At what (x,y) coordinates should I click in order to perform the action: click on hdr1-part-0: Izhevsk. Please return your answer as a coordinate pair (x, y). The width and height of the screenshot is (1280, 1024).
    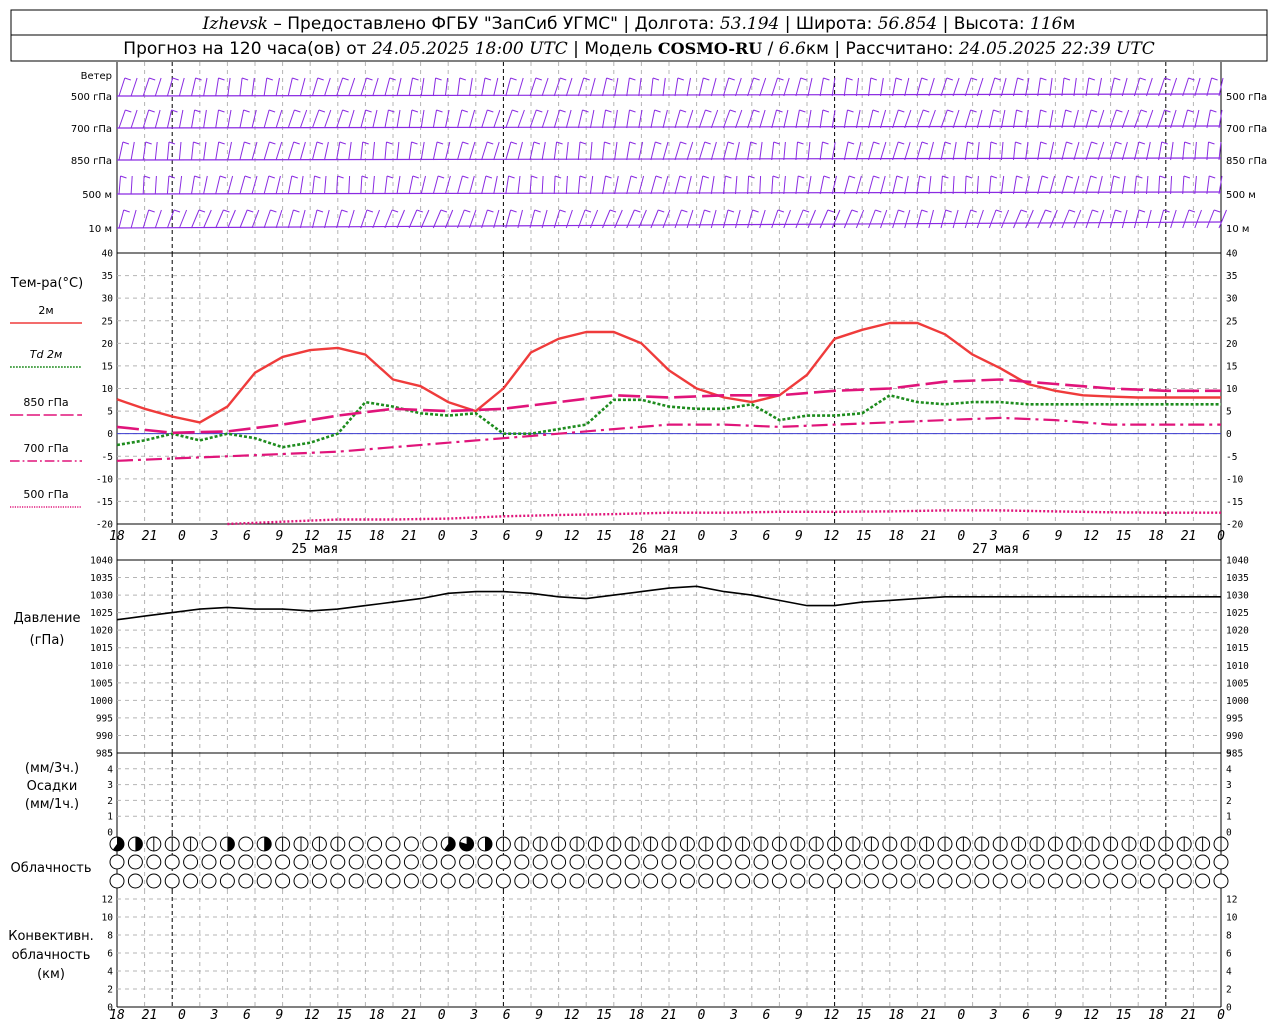
    Looking at the image, I should click on (235, 24).